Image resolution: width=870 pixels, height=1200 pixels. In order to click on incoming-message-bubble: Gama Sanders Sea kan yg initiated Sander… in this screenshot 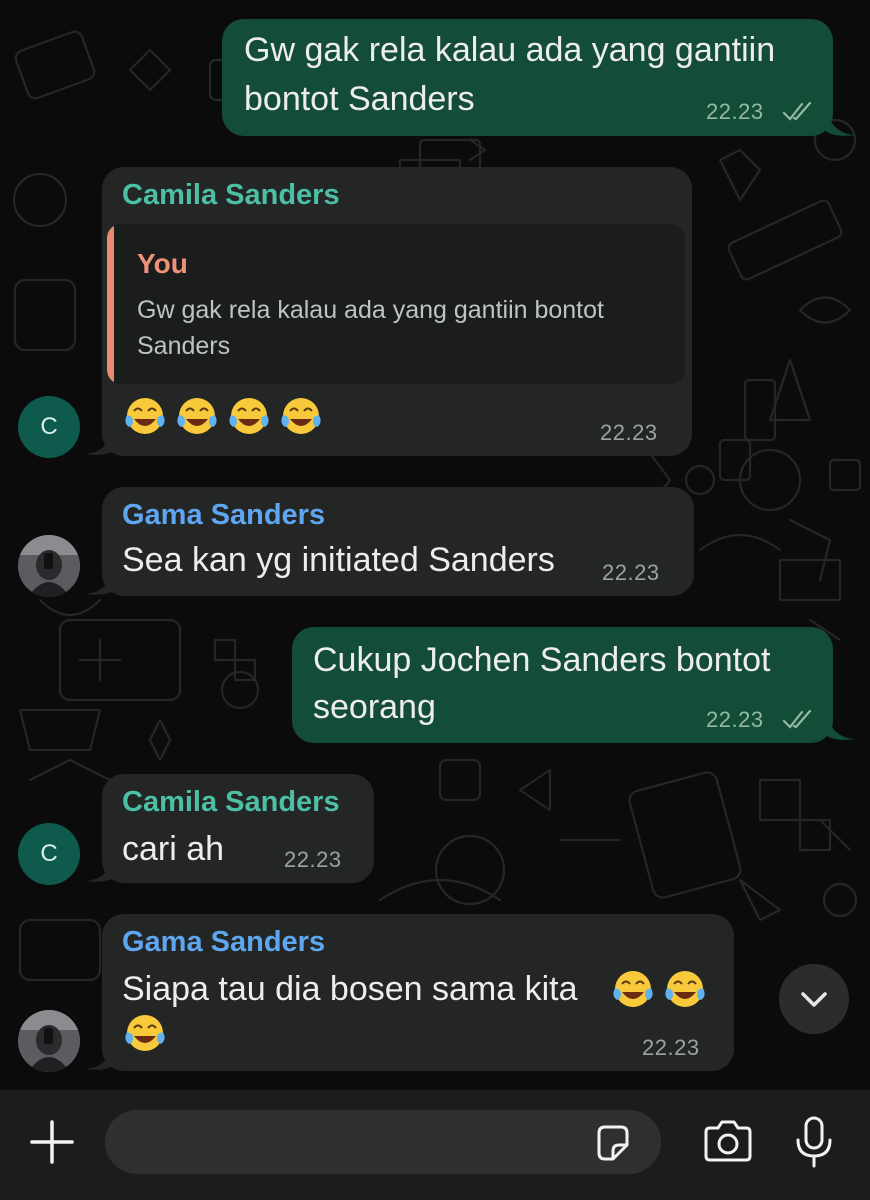, I will do `click(398, 541)`.